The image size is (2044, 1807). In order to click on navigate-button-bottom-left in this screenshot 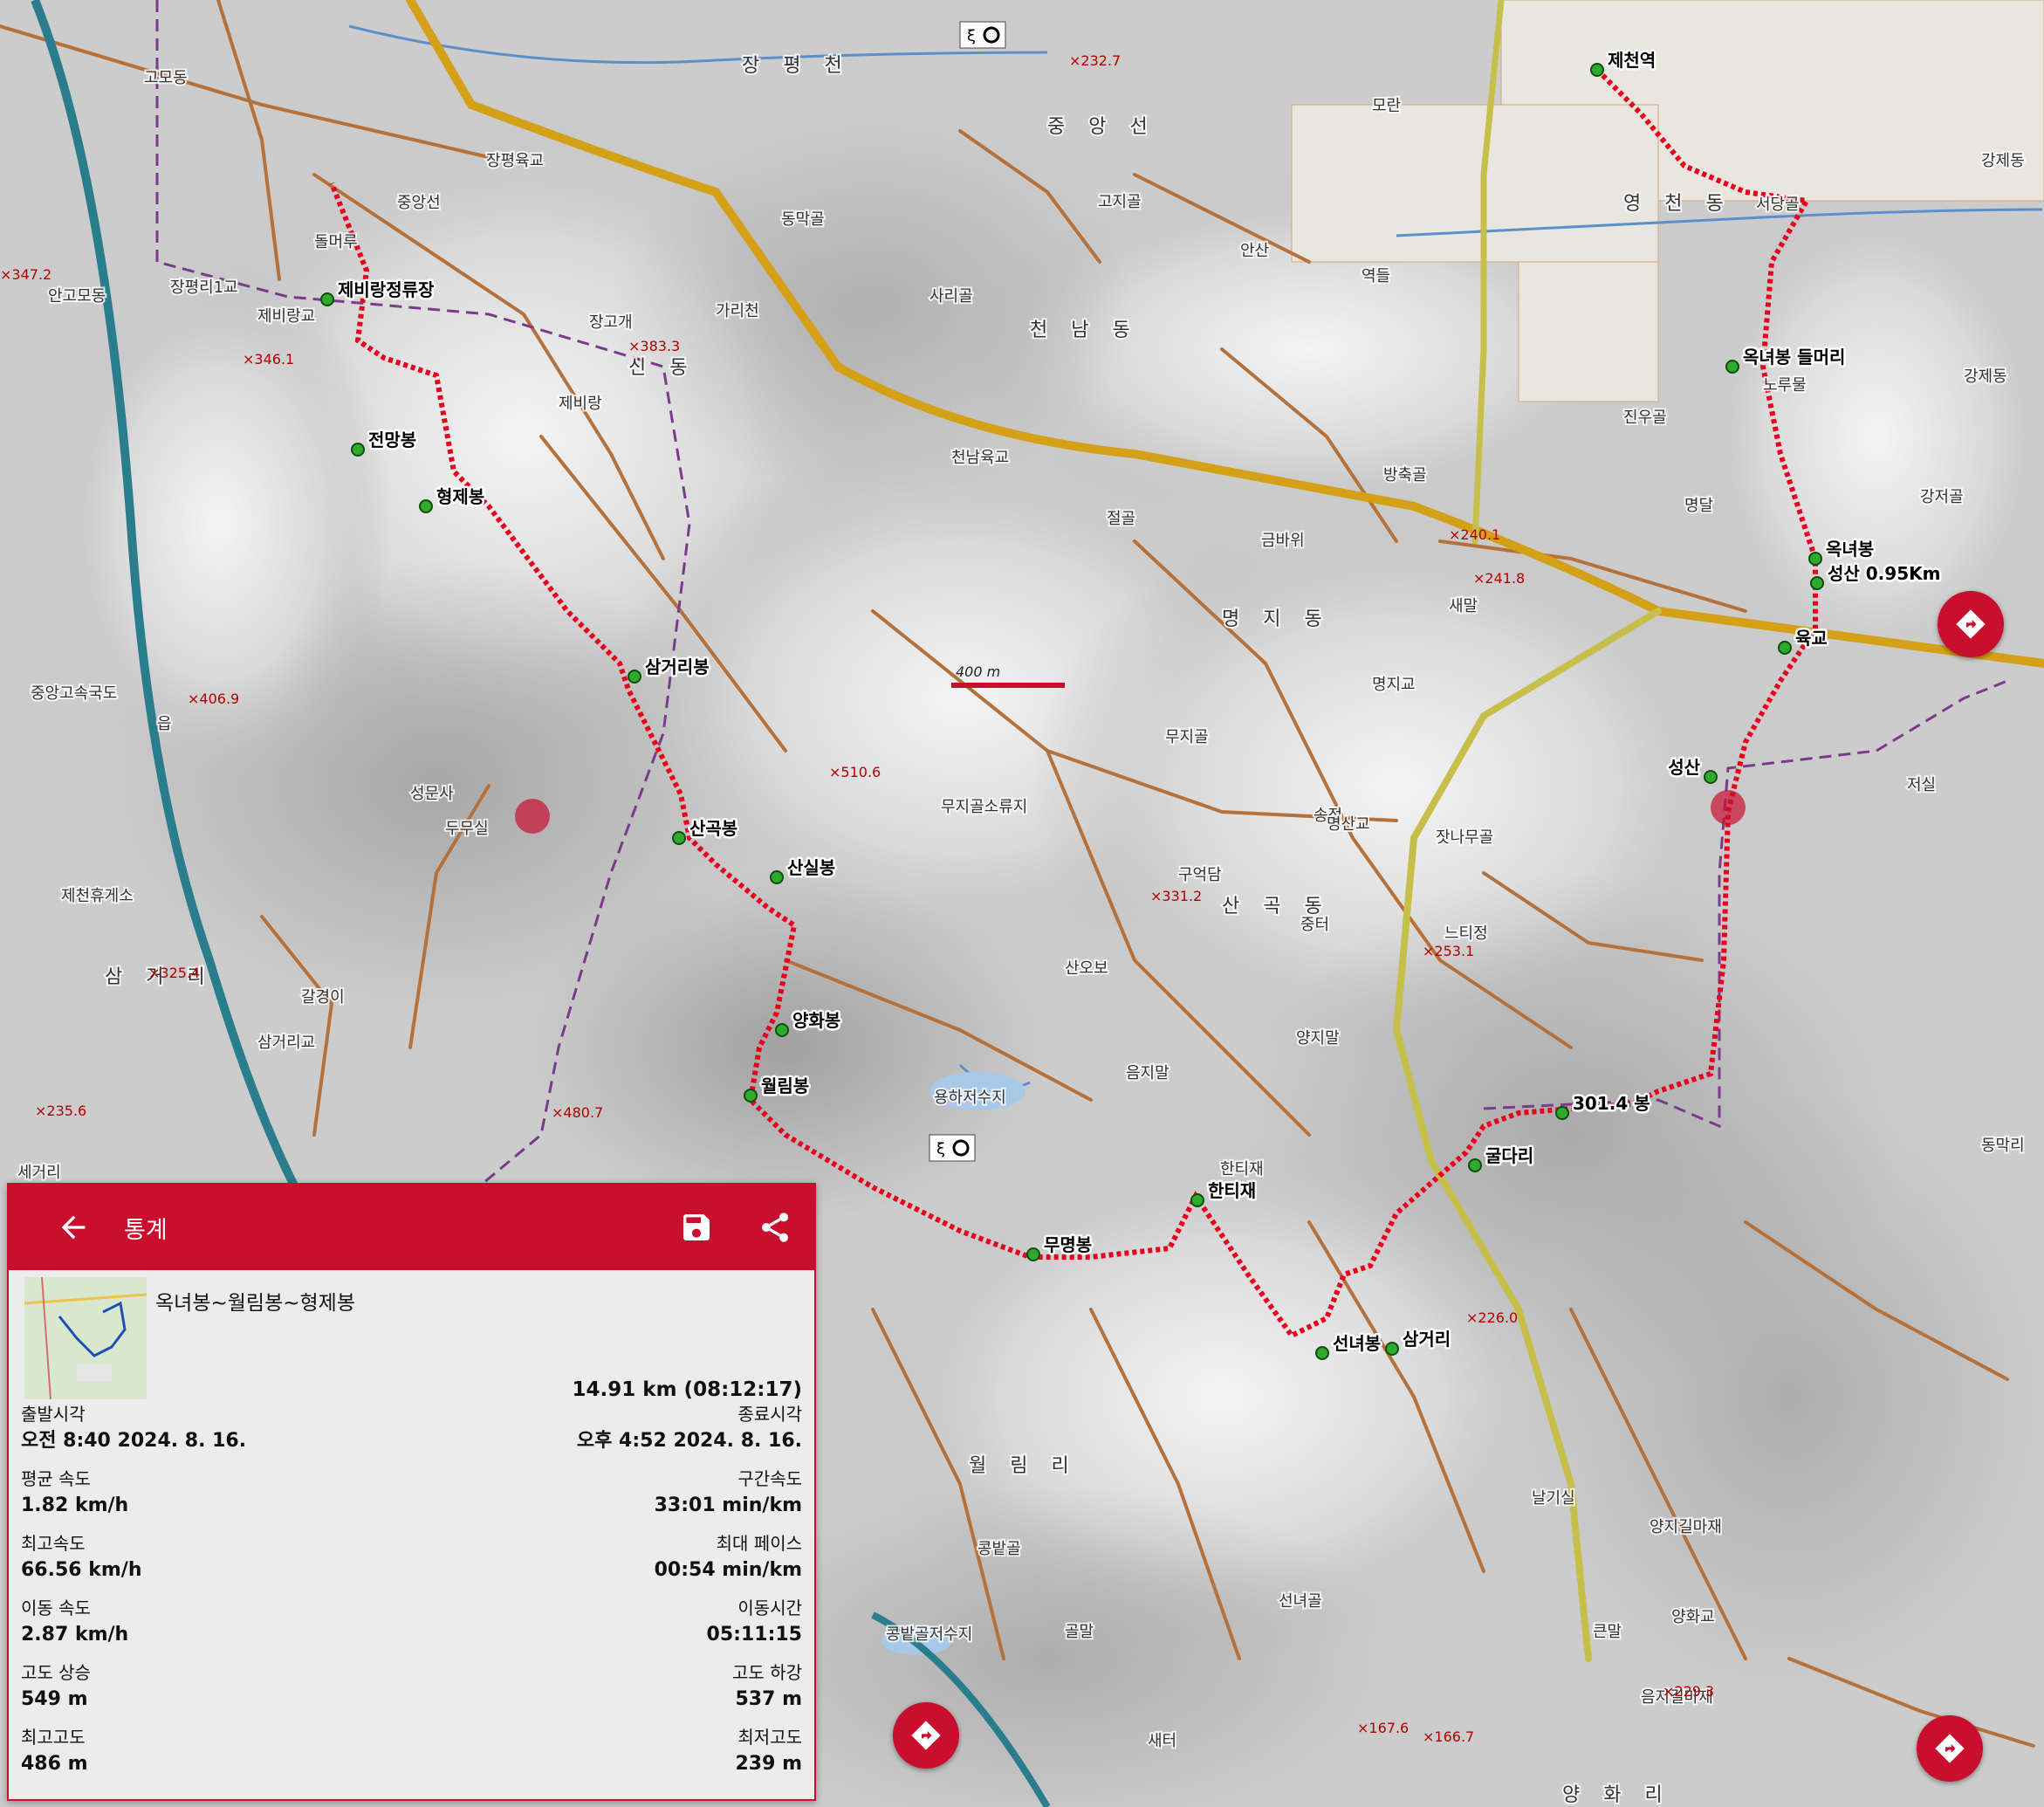, I will do `click(926, 1735)`.